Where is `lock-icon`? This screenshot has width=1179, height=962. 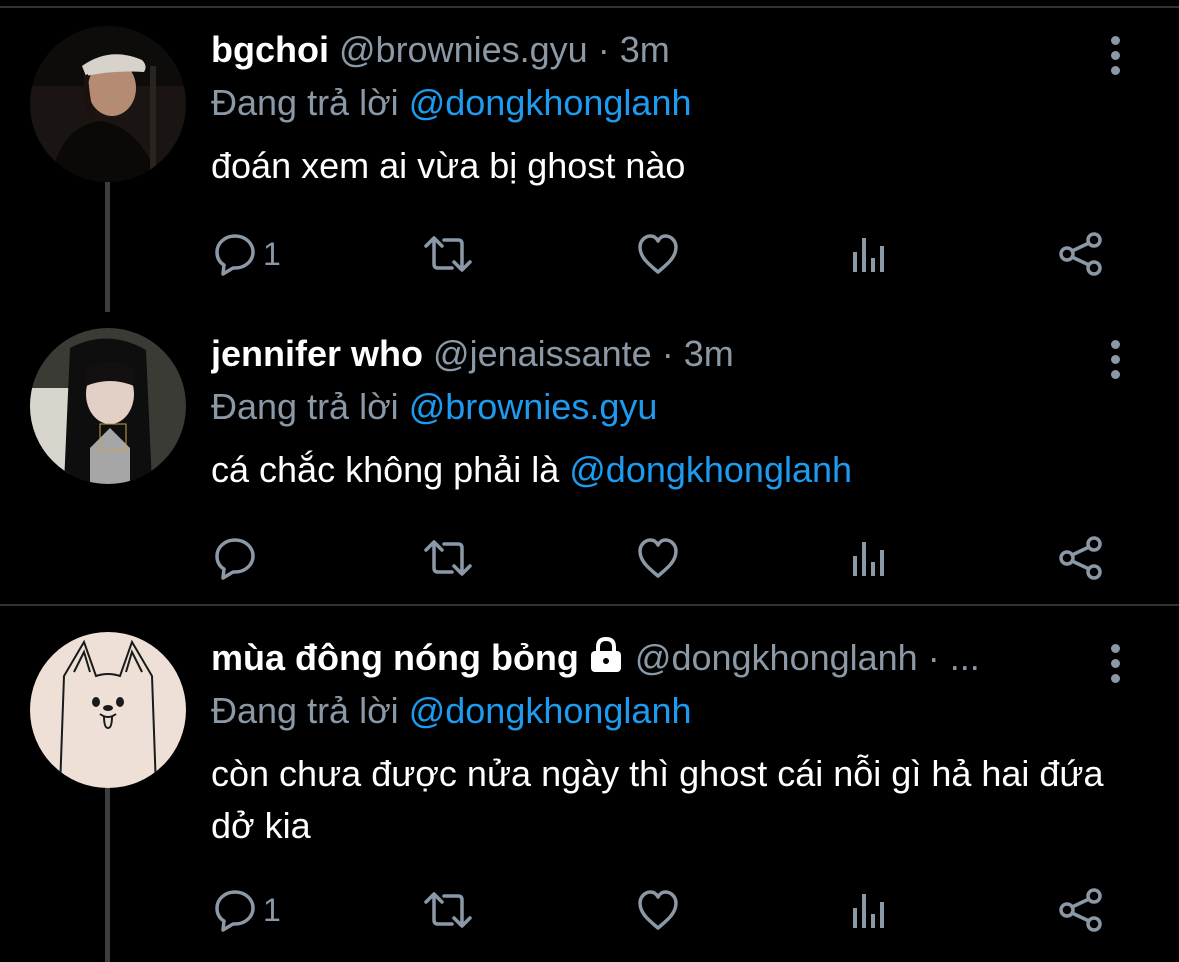
lock-icon is located at coordinates (605, 654).